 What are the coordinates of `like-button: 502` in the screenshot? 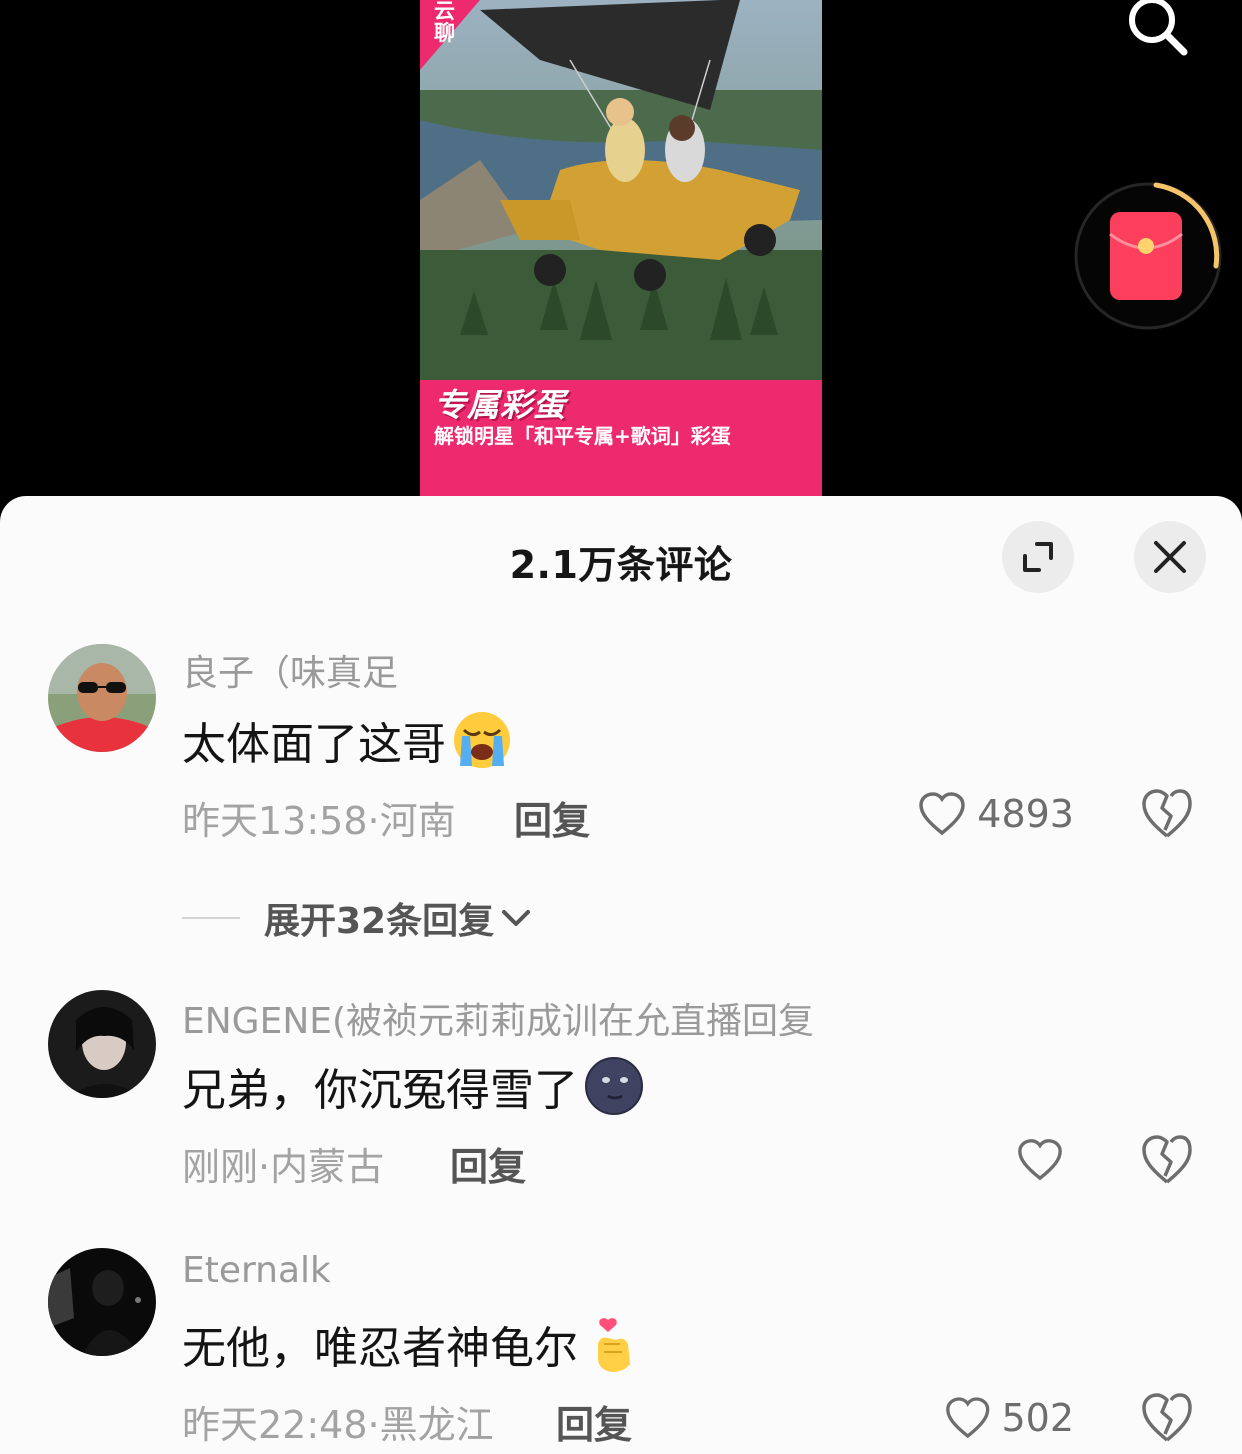 It's located at (1009, 1418).